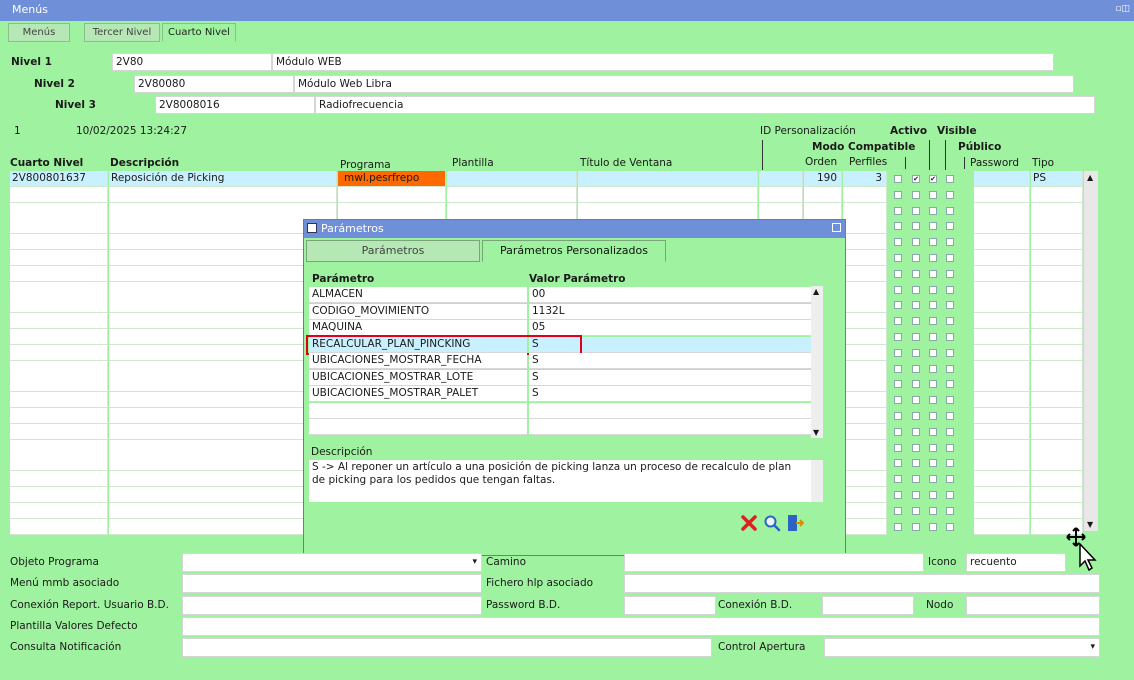  What do you see at coordinates (1016, 562) in the screenshot?
I see `icono-field: recuento` at bounding box center [1016, 562].